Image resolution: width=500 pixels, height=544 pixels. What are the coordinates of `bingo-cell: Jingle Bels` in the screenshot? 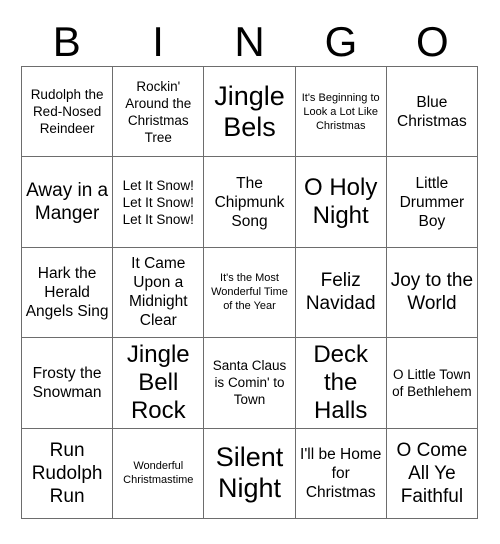 It's located at (250, 112).